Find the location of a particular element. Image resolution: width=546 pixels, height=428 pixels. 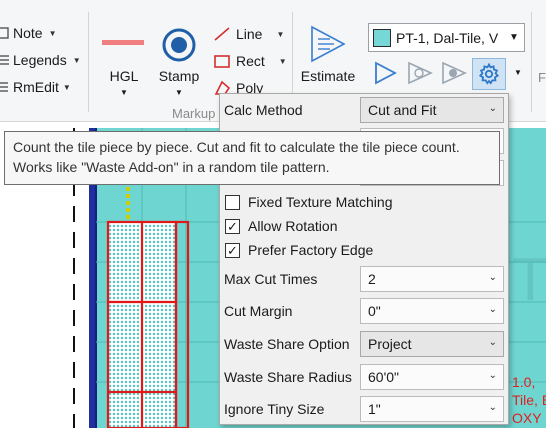

rmedit-label: RmEdit is located at coordinates (36, 87).